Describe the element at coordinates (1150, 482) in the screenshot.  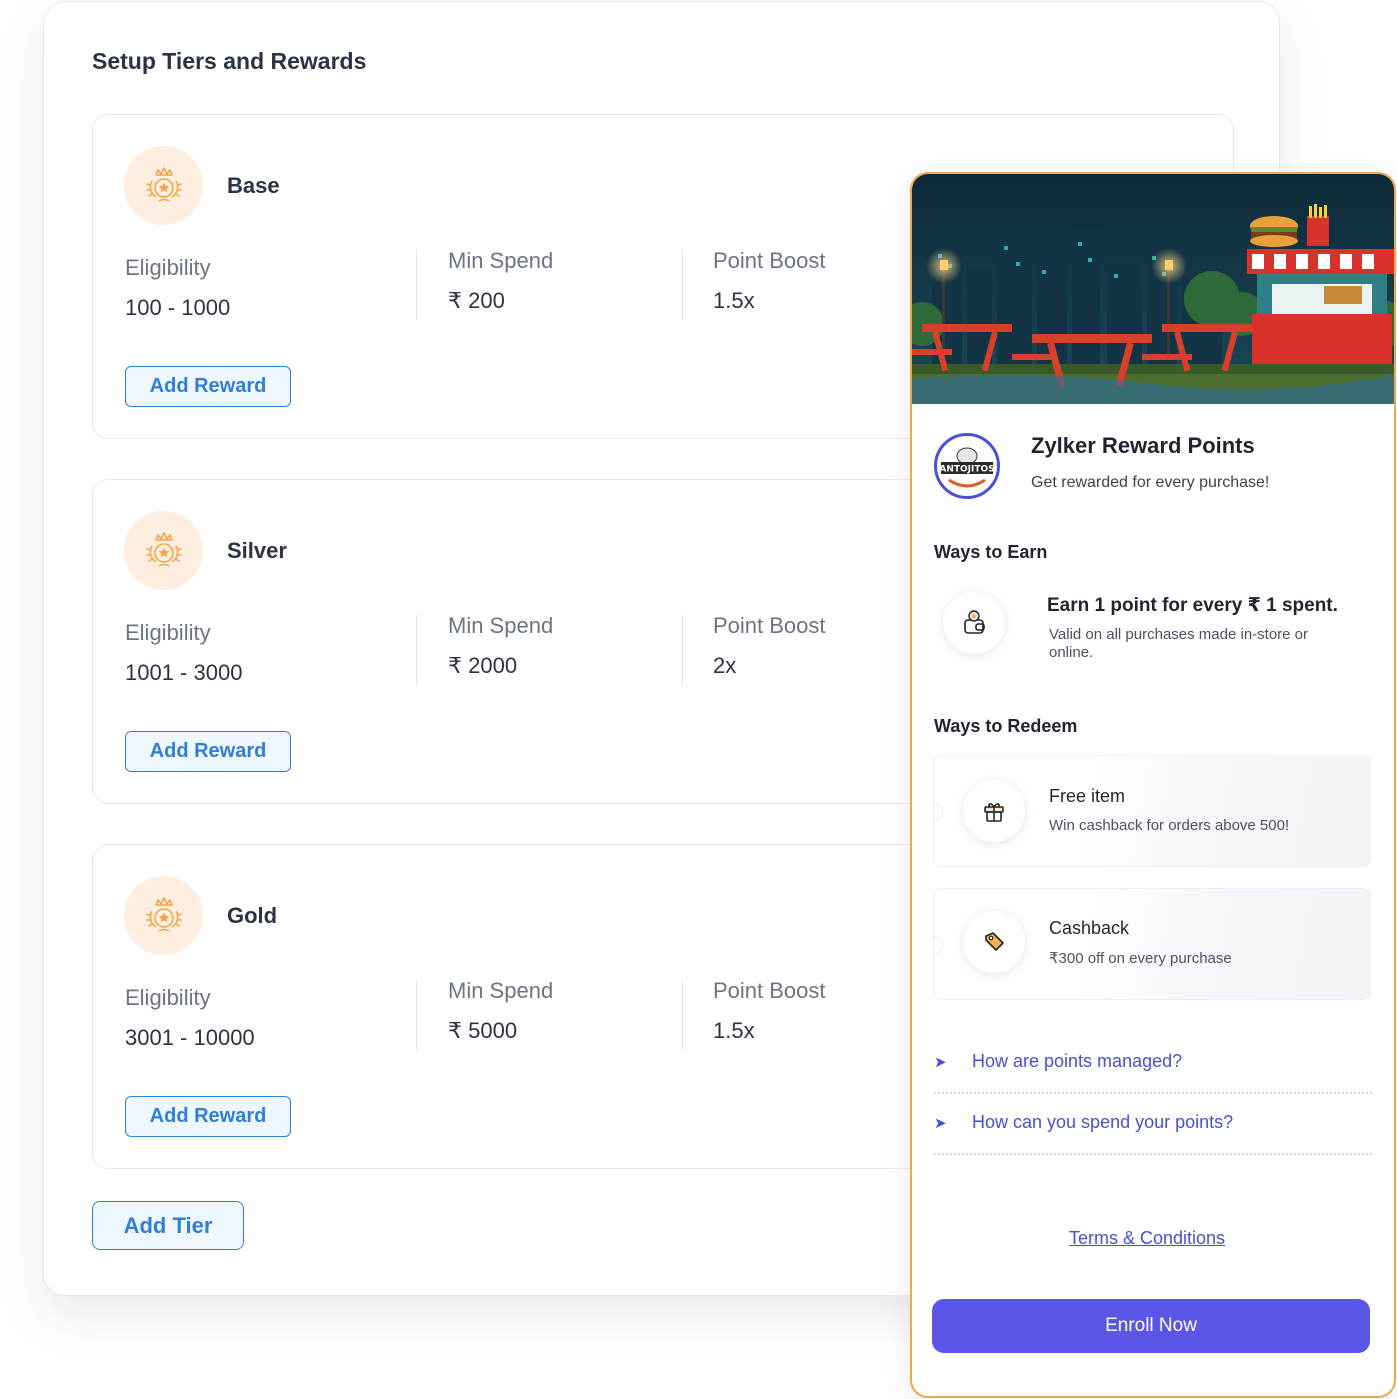
I see `program-subtitle: Get rewarded for every purchase!` at that location.